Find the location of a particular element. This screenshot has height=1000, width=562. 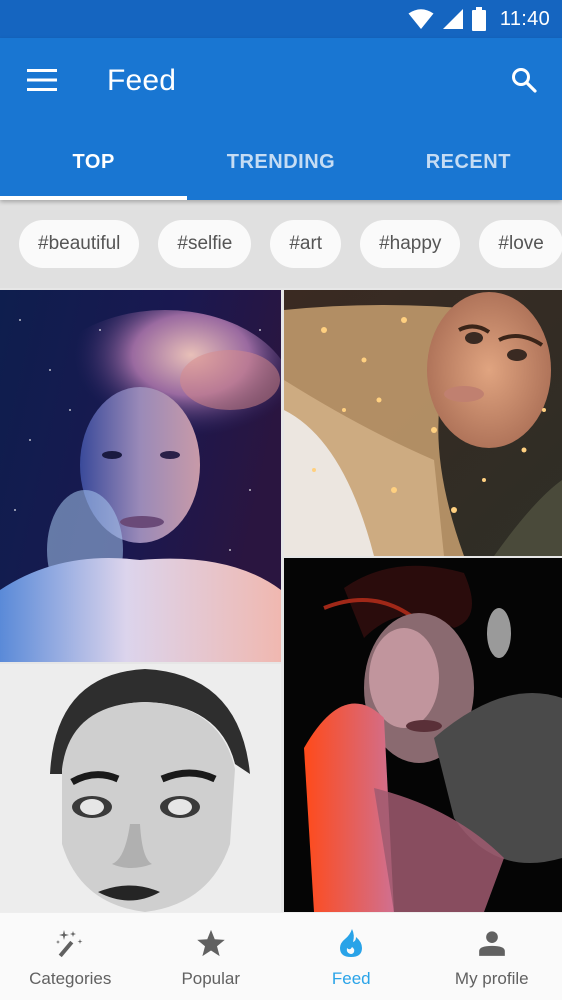

menu-button is located at coordinates (42, 82).